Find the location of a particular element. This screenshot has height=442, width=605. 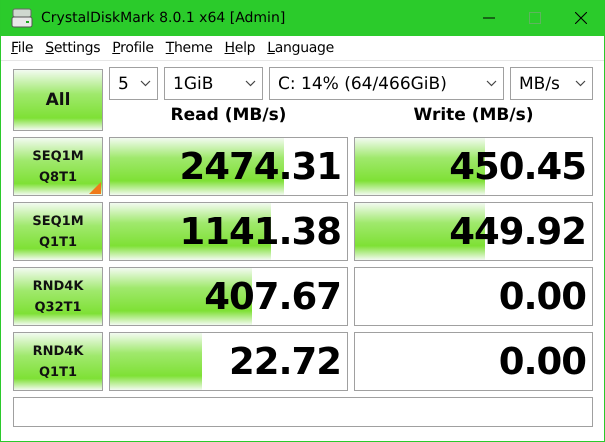

menu-item: Settings is located at coordinates (72, 48).